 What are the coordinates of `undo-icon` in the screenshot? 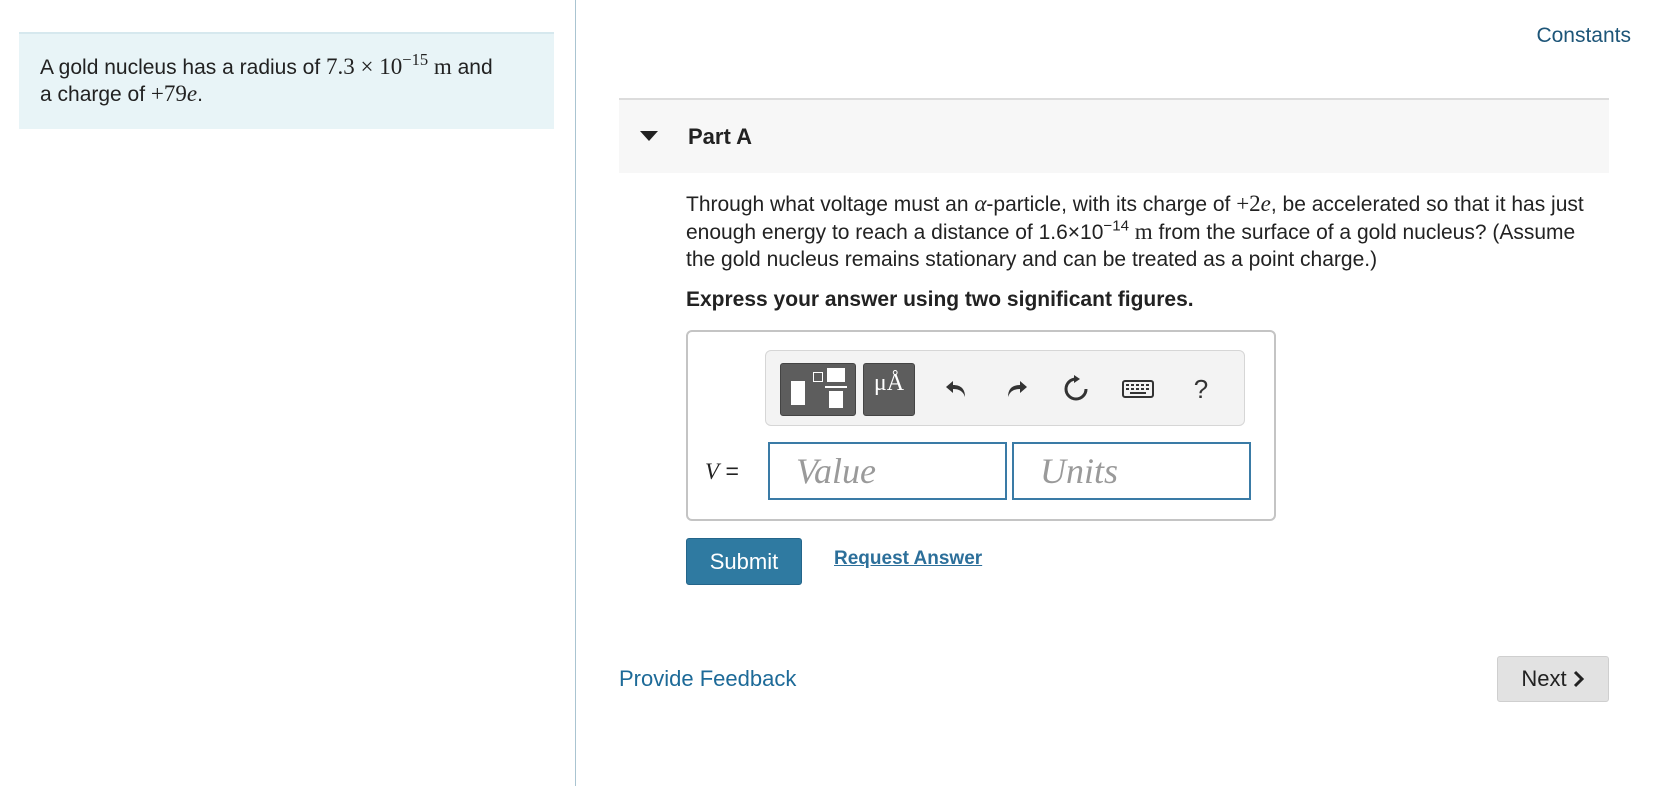 It's located at (957, 389).